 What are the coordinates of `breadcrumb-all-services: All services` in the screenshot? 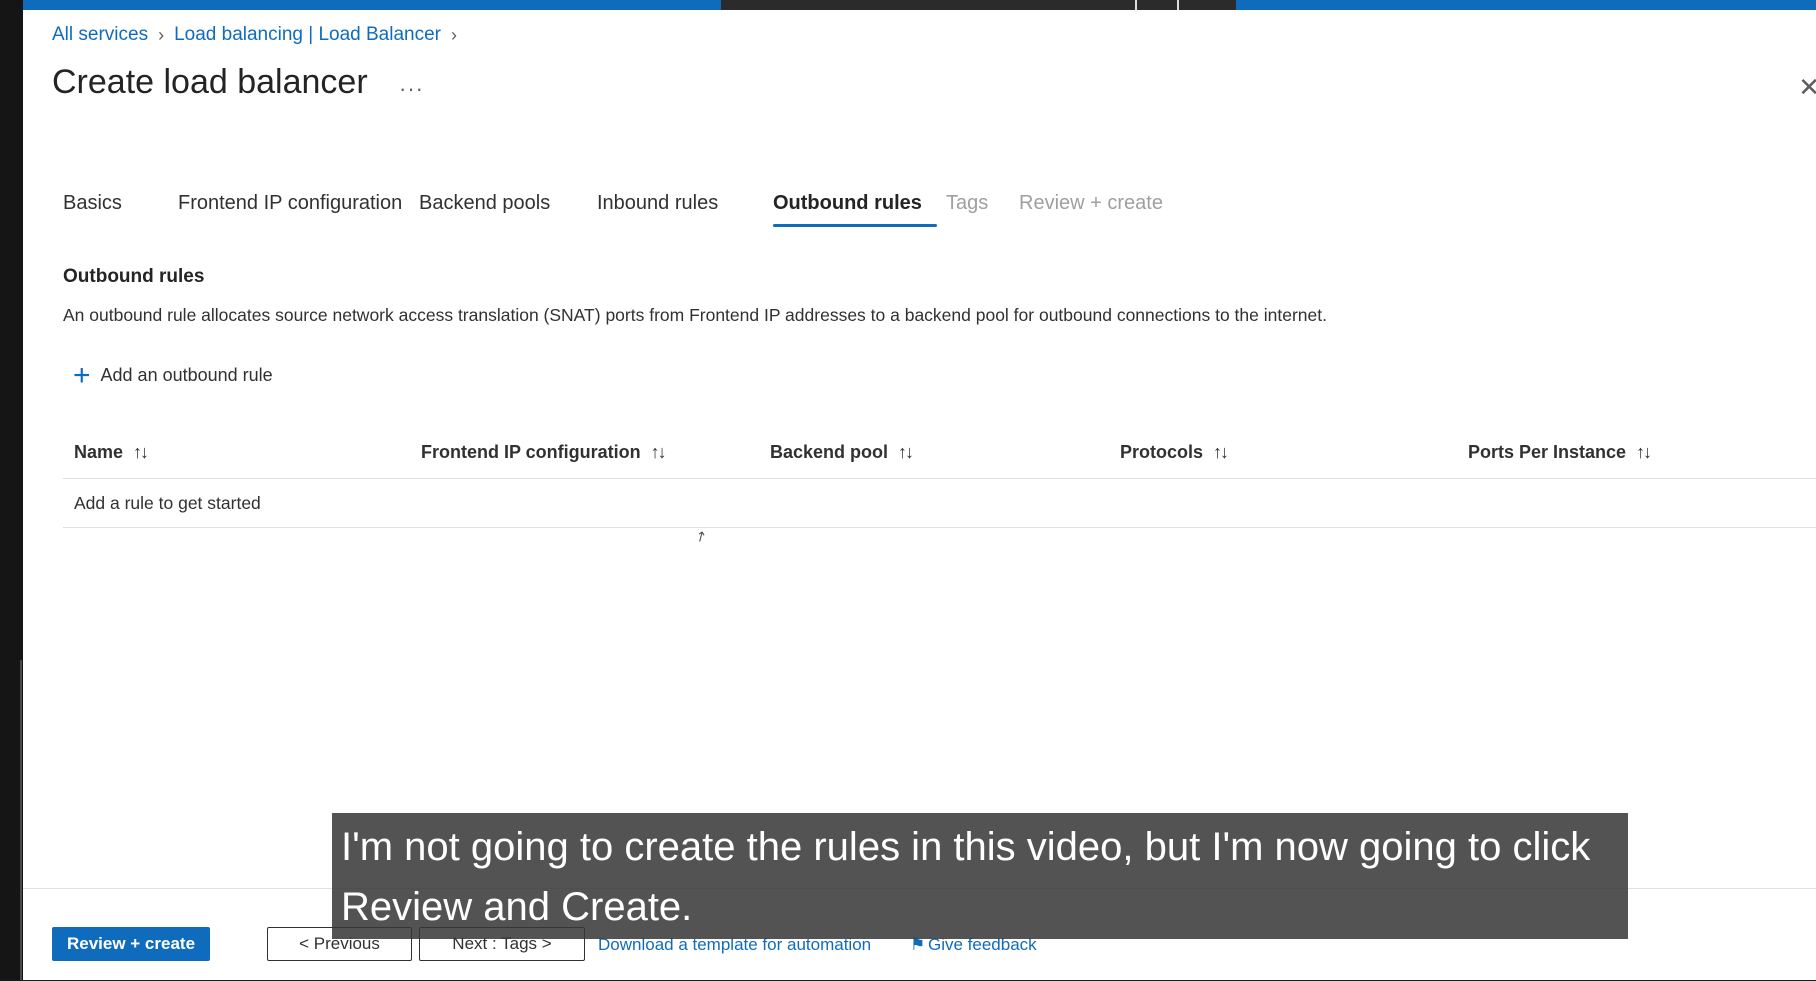 It's located at (100, 35).